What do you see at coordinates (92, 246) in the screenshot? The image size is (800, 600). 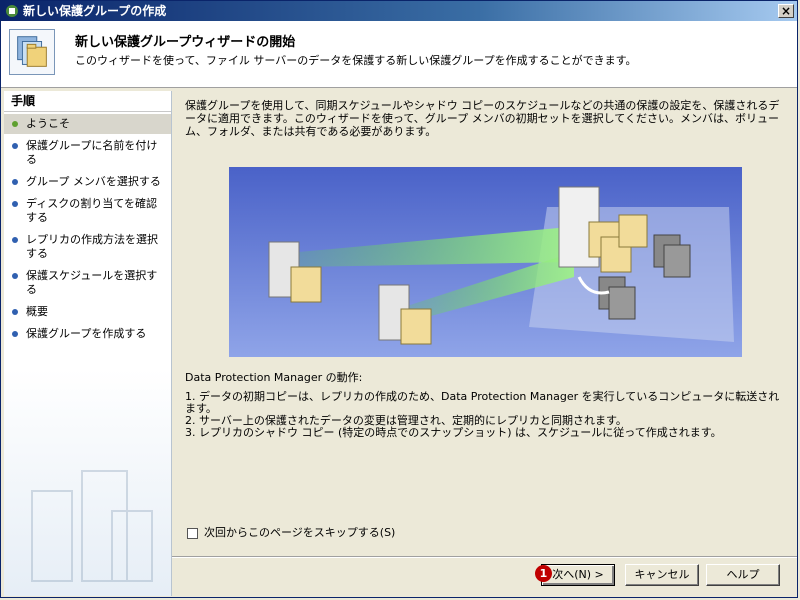 I see `step-label: レプリカの作成方法を選択する` at bounding box center [92, 246].